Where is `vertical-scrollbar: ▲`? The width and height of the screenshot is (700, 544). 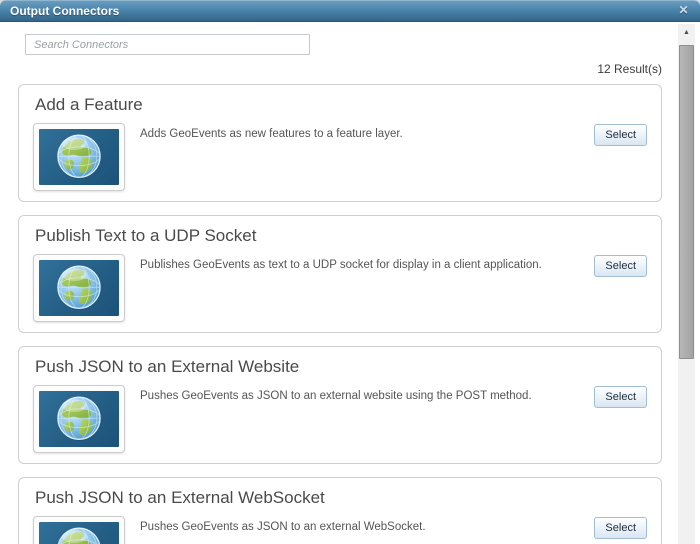
vertical-scrollbar: ▲ is located at coordinates (686, 284).